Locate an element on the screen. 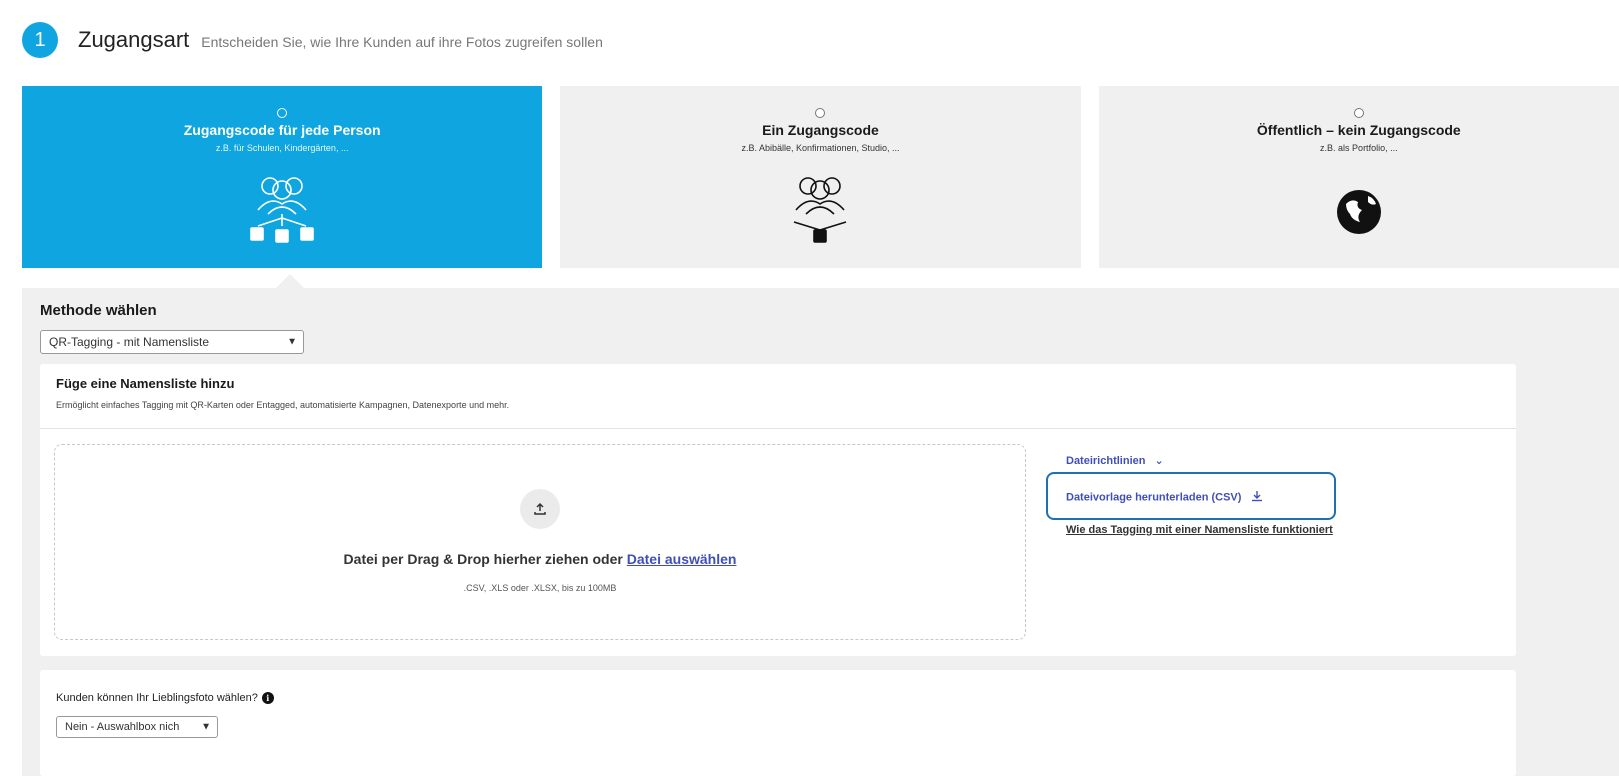 The width and height of the screenshot is (1619, 776). selected-card-caret is located at coordinates (290, 281).